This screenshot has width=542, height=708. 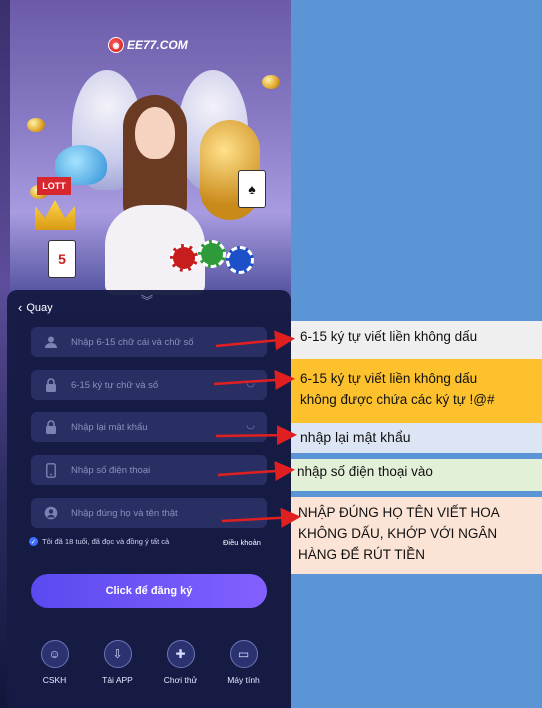 What do you see at coordinates (243, 654) in the screenshot?
I see `computer-icon: ▭` at bounding box center [243, 654].